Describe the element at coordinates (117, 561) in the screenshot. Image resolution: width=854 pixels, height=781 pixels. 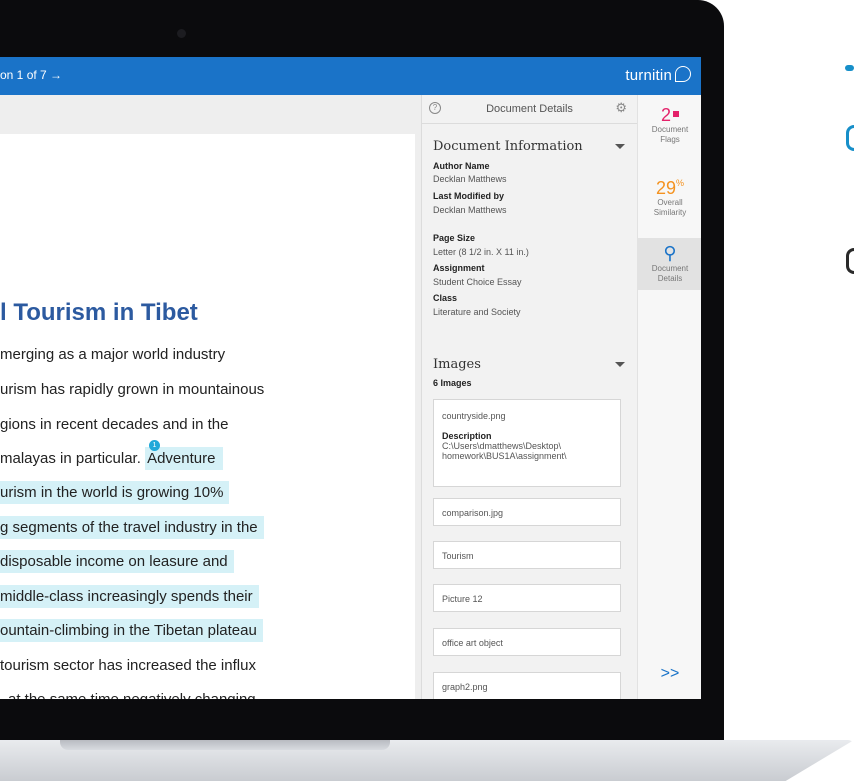
I see `highlighted-line: disposable income on leasure and` at that location.